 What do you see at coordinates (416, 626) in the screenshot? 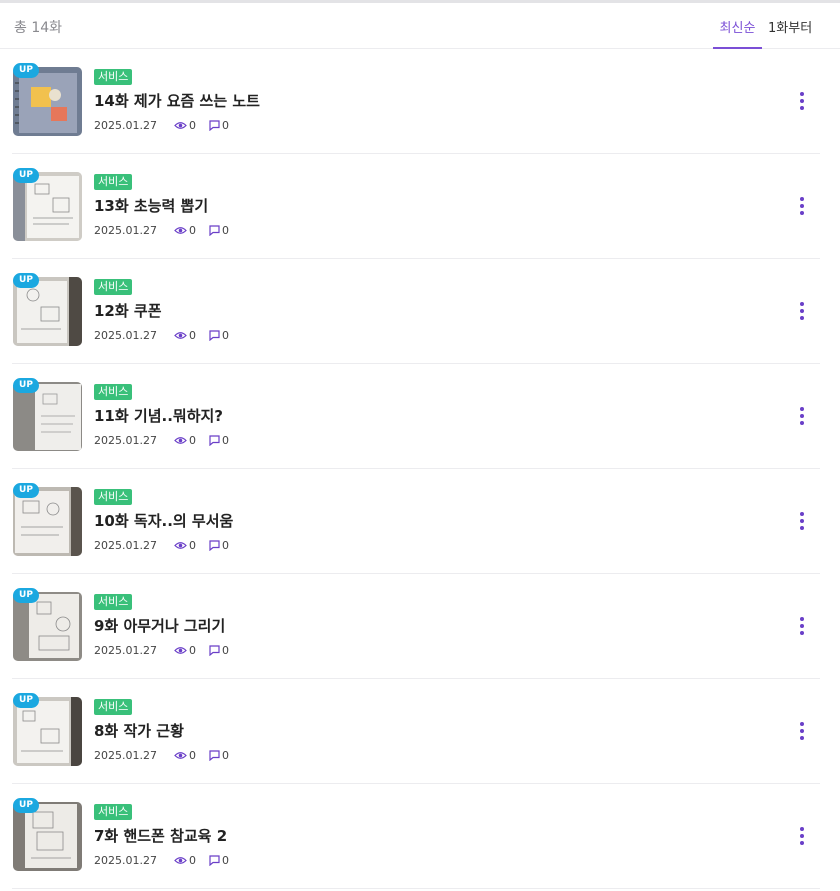
I see `episode-row: UP 서비스 9화 아무거나 그리기 2025.01.27 0 0` at bounding box center [416, 626].